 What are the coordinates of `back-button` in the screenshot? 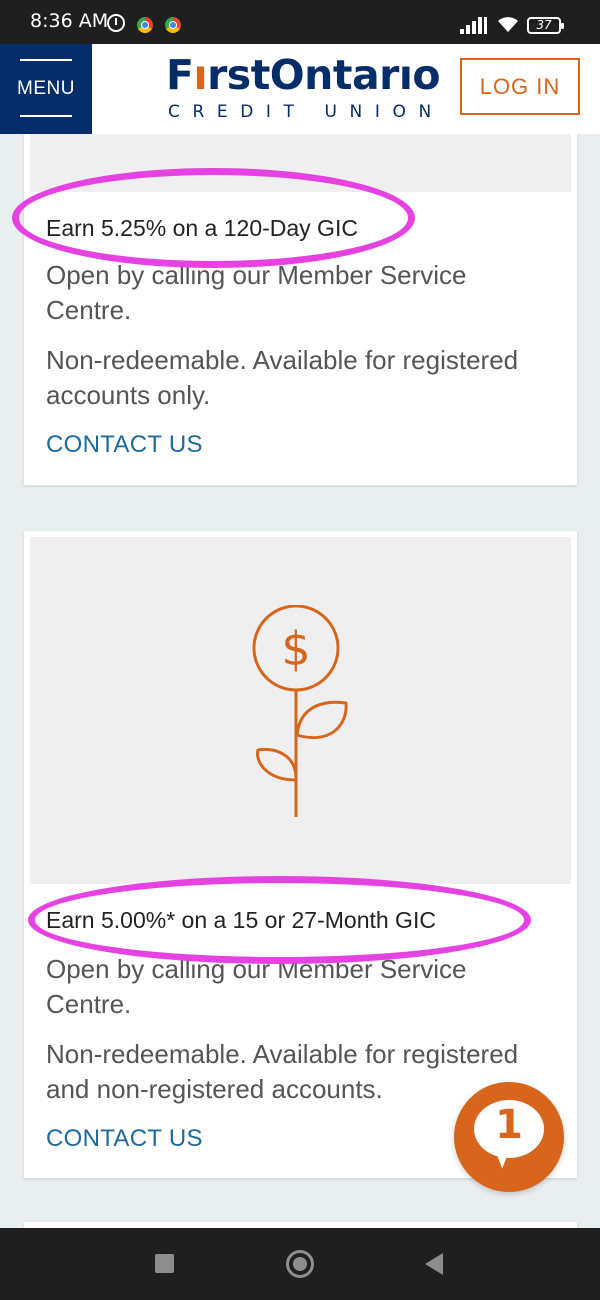 It's located at (434, 1264).